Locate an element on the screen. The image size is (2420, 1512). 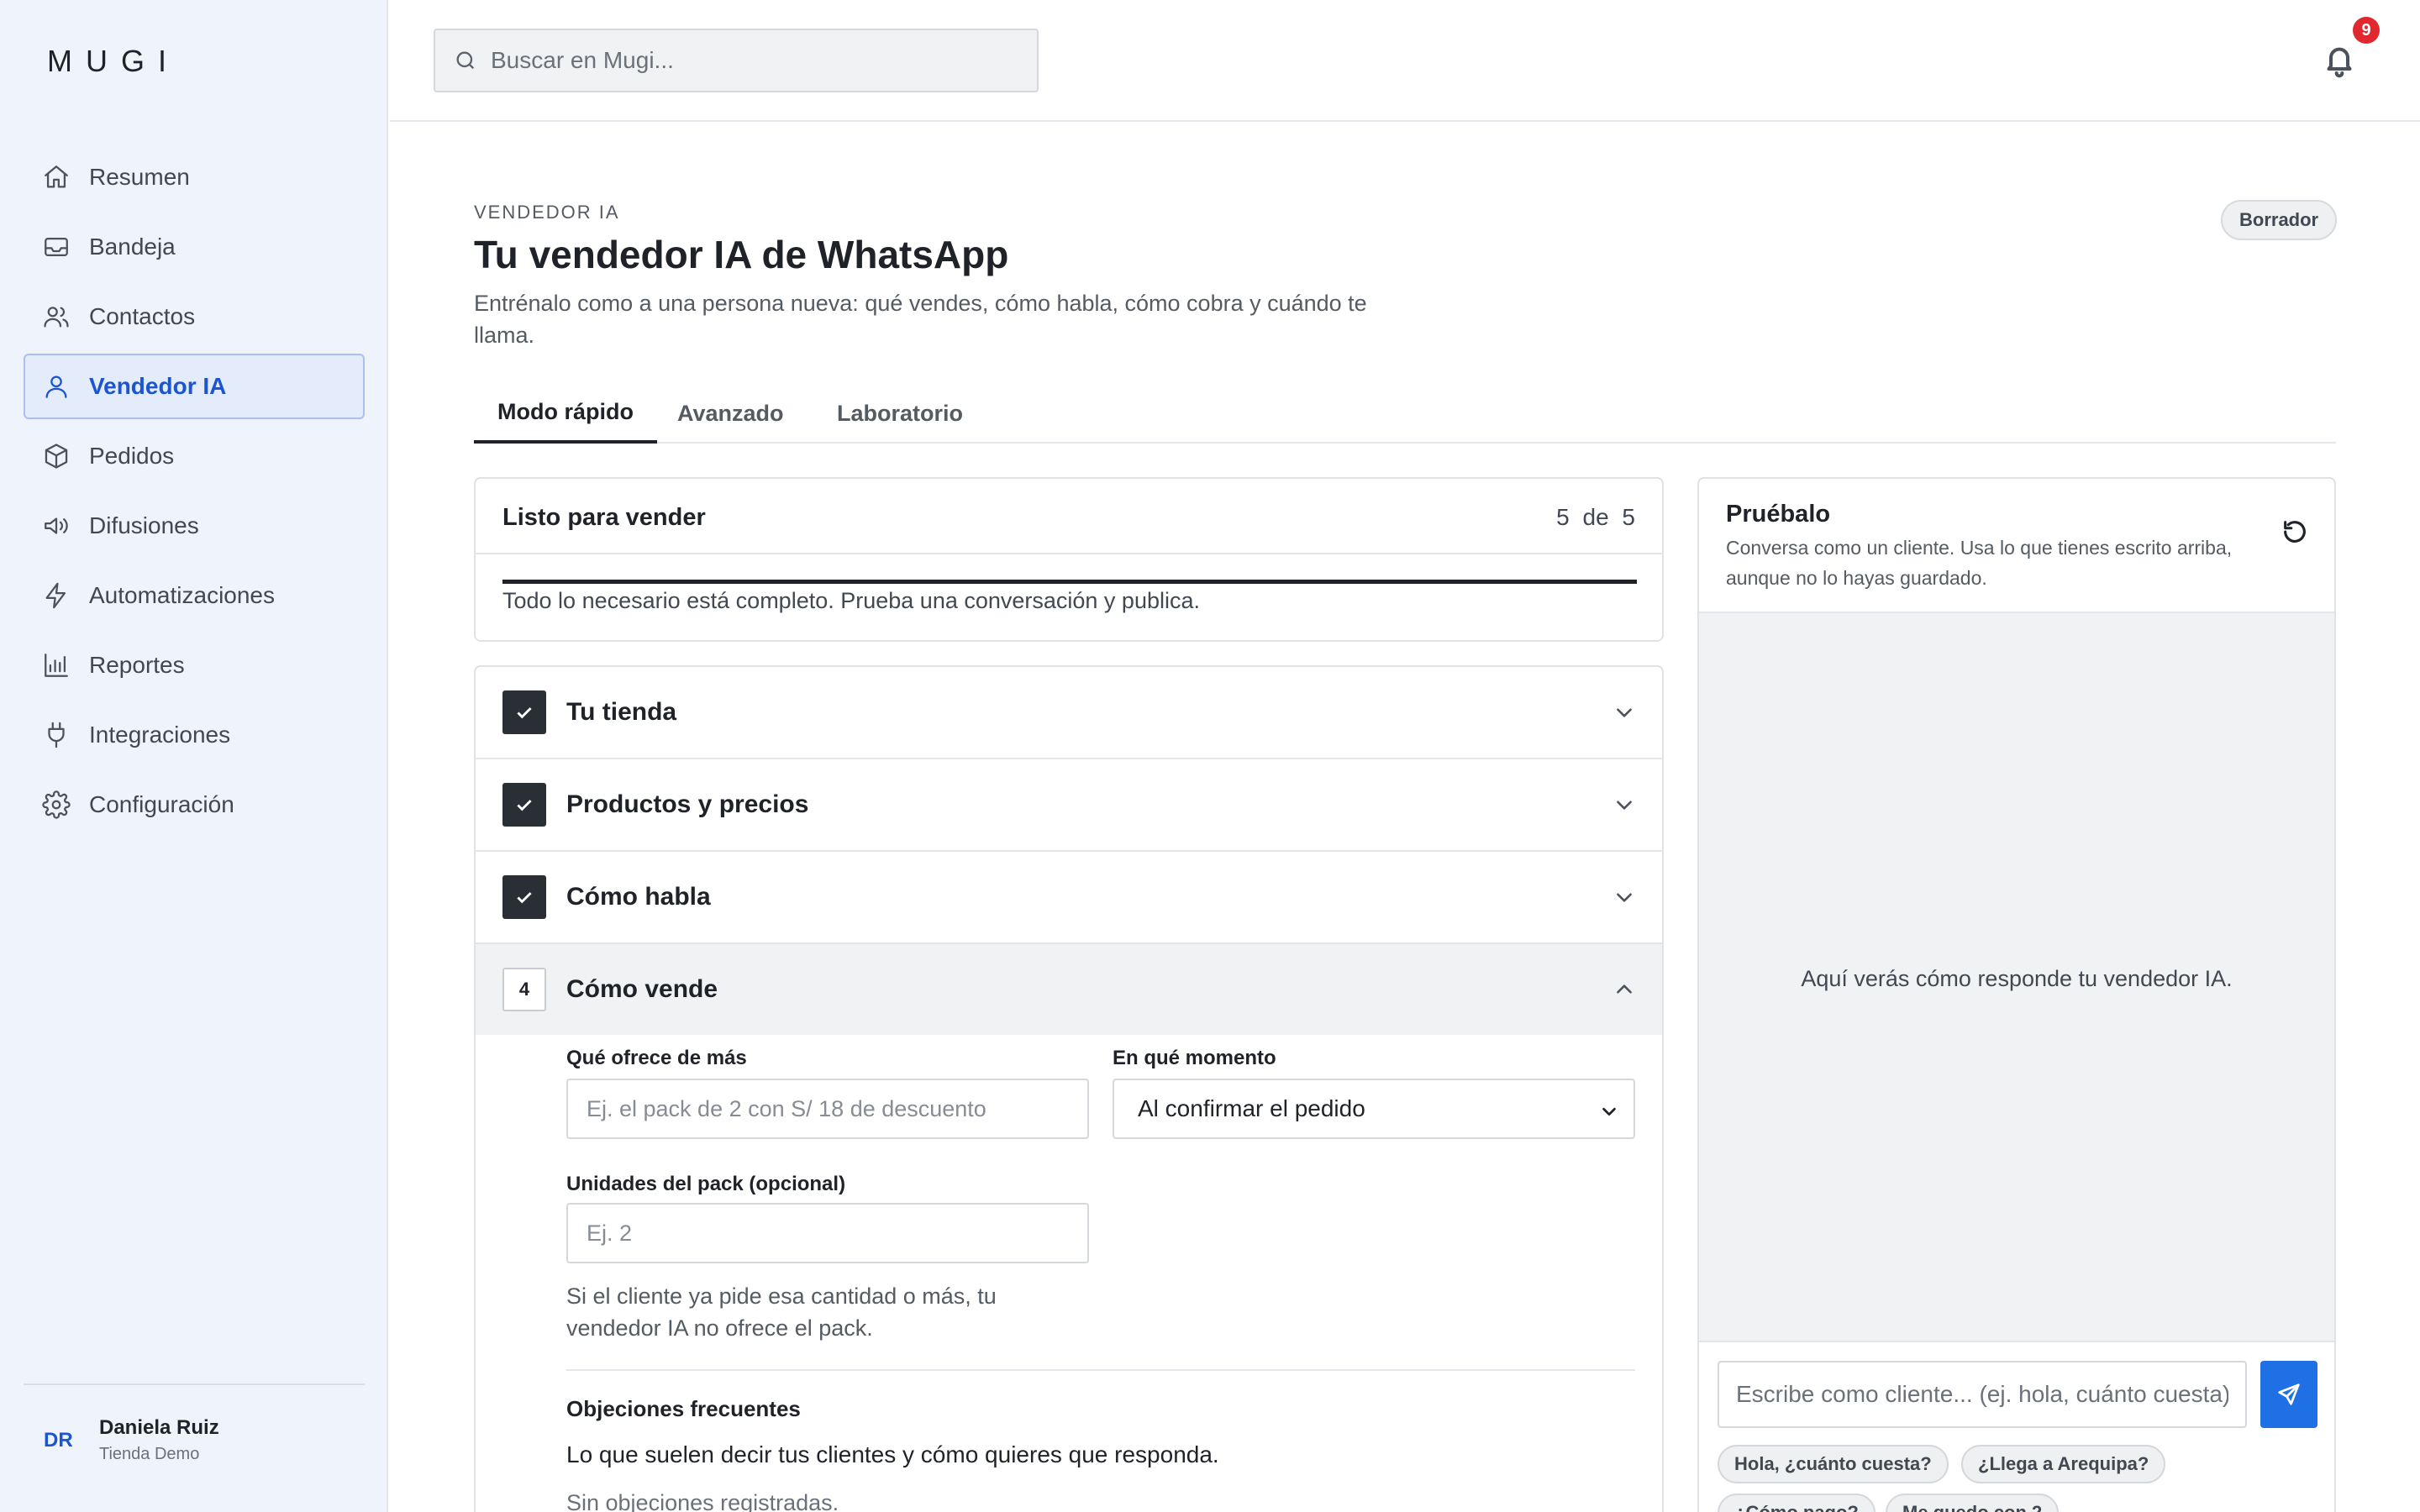
step-como-vende: 4 Cómo vende is located at coordinates (1069, 989).